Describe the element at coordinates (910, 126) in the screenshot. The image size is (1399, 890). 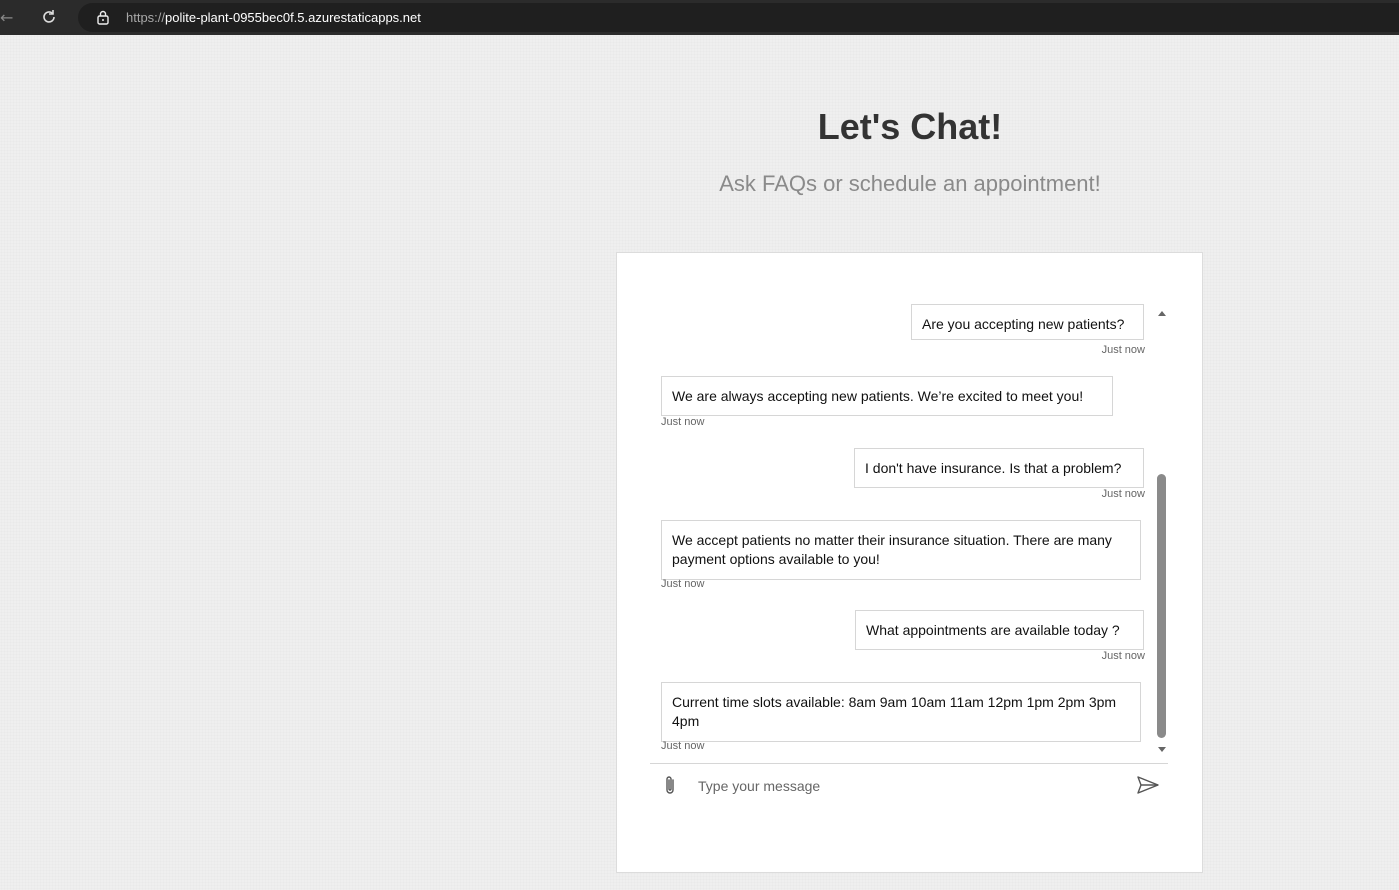
I see `page-title: Let's Chat!` at that location.